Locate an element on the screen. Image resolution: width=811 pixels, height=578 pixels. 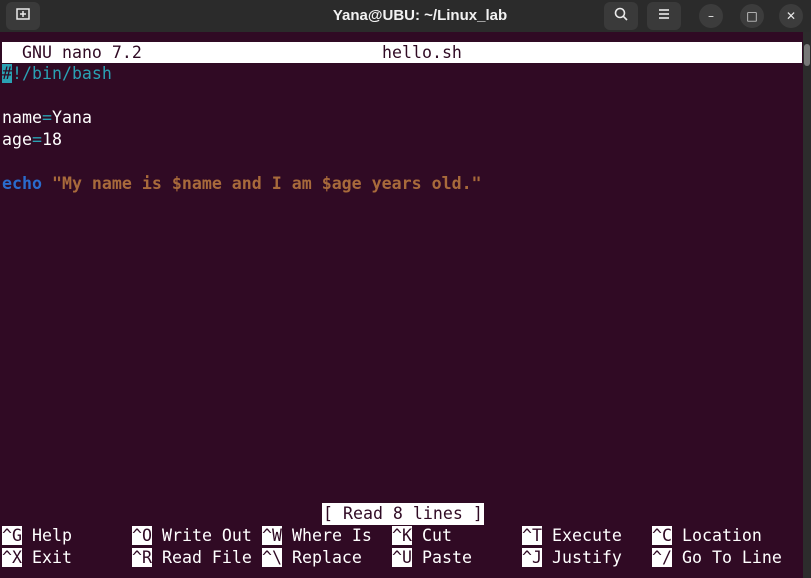
minimize-icon: – is located at coordinates (711, 16).